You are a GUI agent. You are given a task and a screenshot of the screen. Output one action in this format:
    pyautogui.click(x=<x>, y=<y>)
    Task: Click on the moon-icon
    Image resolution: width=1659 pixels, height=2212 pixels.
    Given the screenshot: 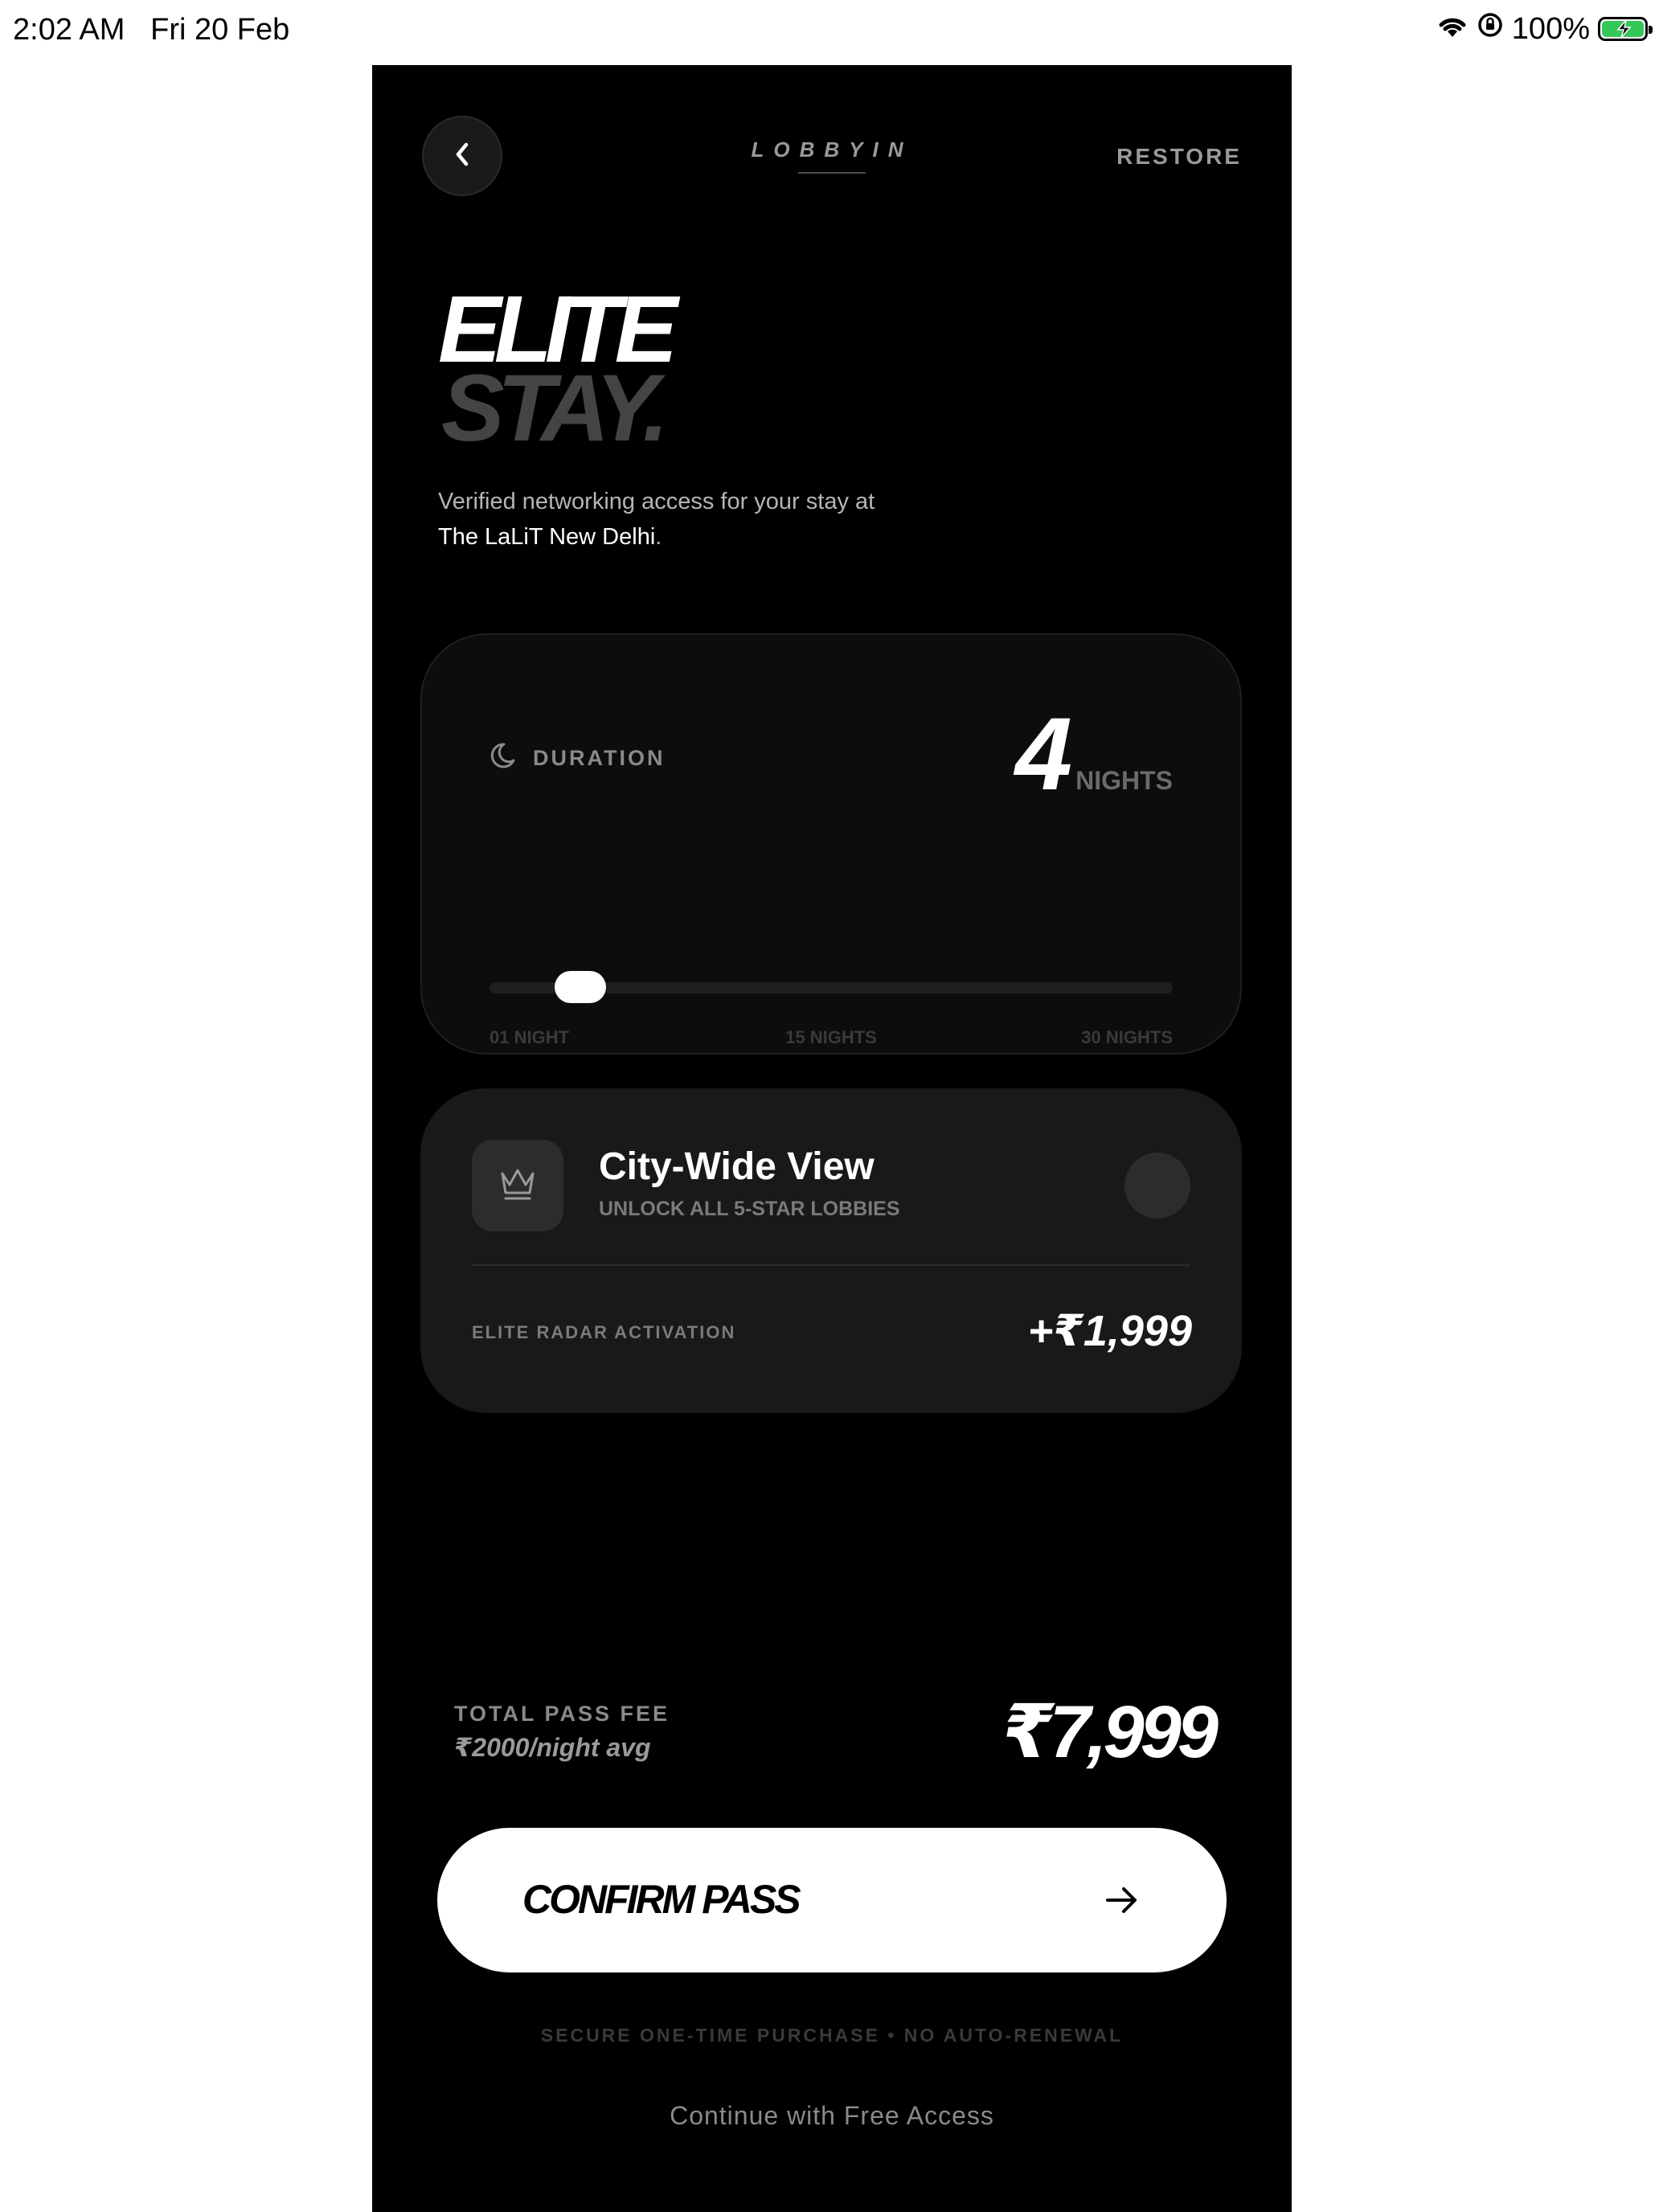 What is the action you would take?
    pyautogui.click(x=506, y=758)
    